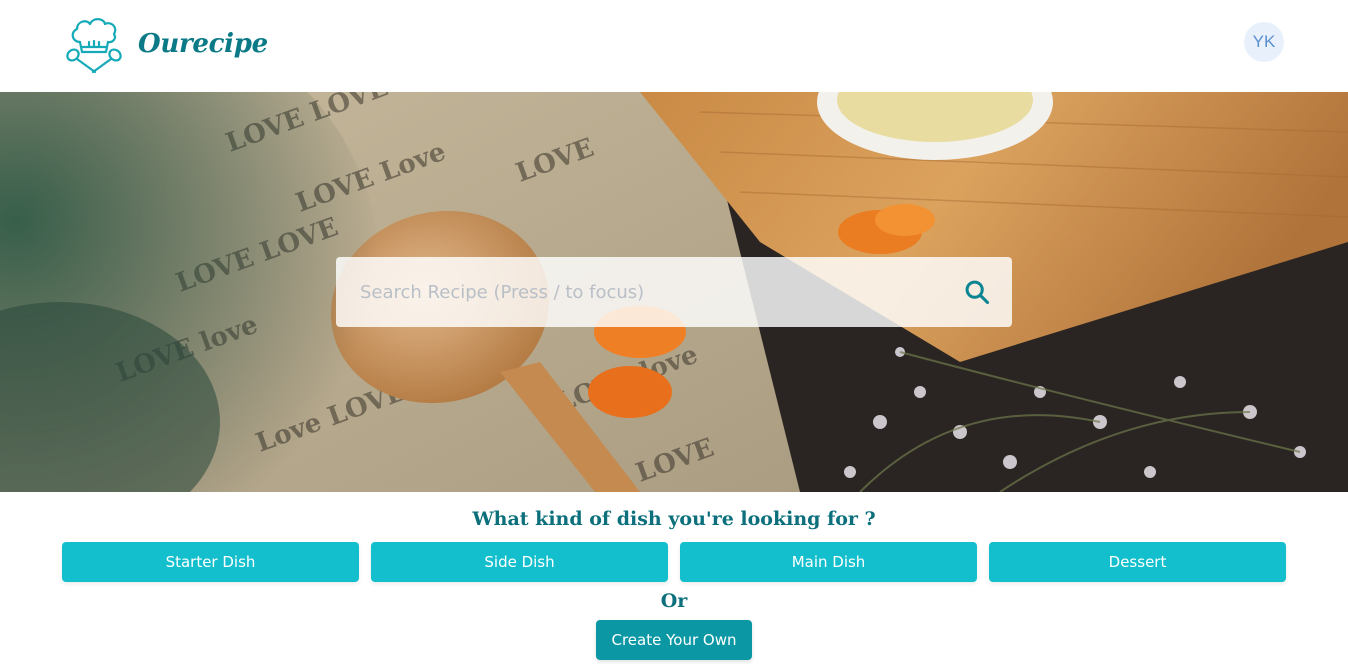 The image size is (1348, 664). Describe the element at coordinates (674, 46) in the screenshot. I see `header: Ourecipe YK` at that location.